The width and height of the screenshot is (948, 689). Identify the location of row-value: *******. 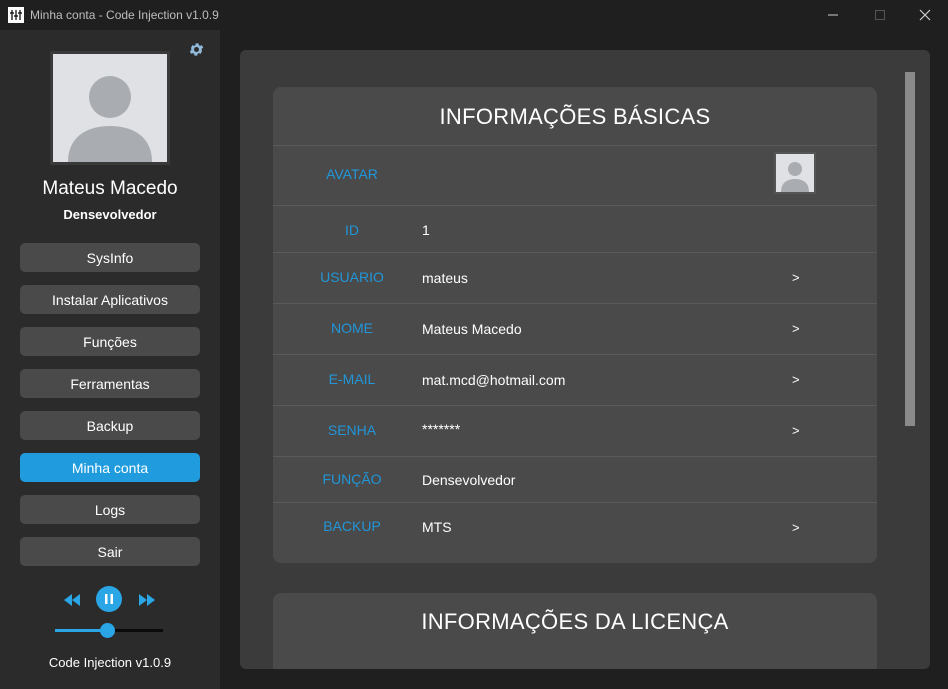
(441, 429).